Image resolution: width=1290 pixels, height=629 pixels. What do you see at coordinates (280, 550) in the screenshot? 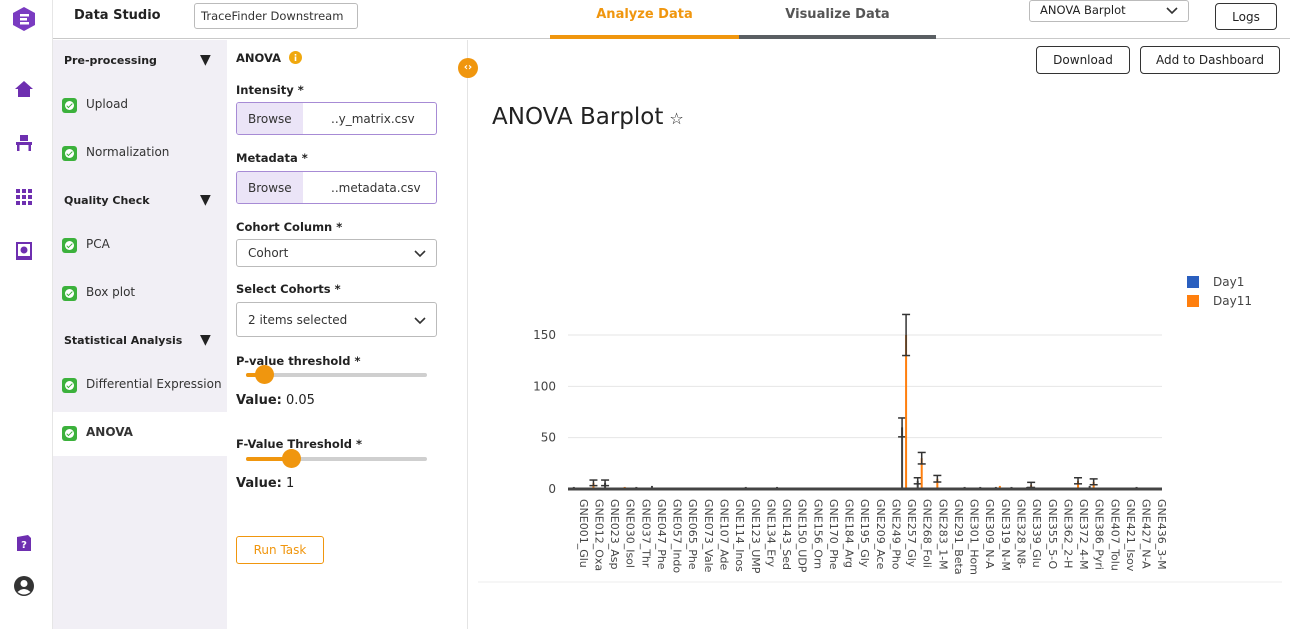
I see `run-task-button: Run Task` at bounding box center [280, 550].